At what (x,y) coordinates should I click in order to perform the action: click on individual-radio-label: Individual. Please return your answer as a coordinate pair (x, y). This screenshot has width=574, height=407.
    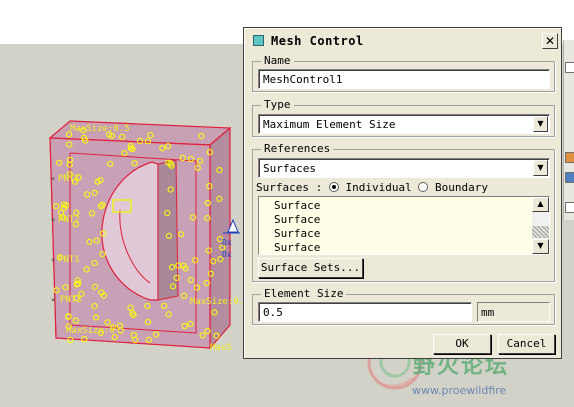
    Looking at the image, I should click on (378, 187).